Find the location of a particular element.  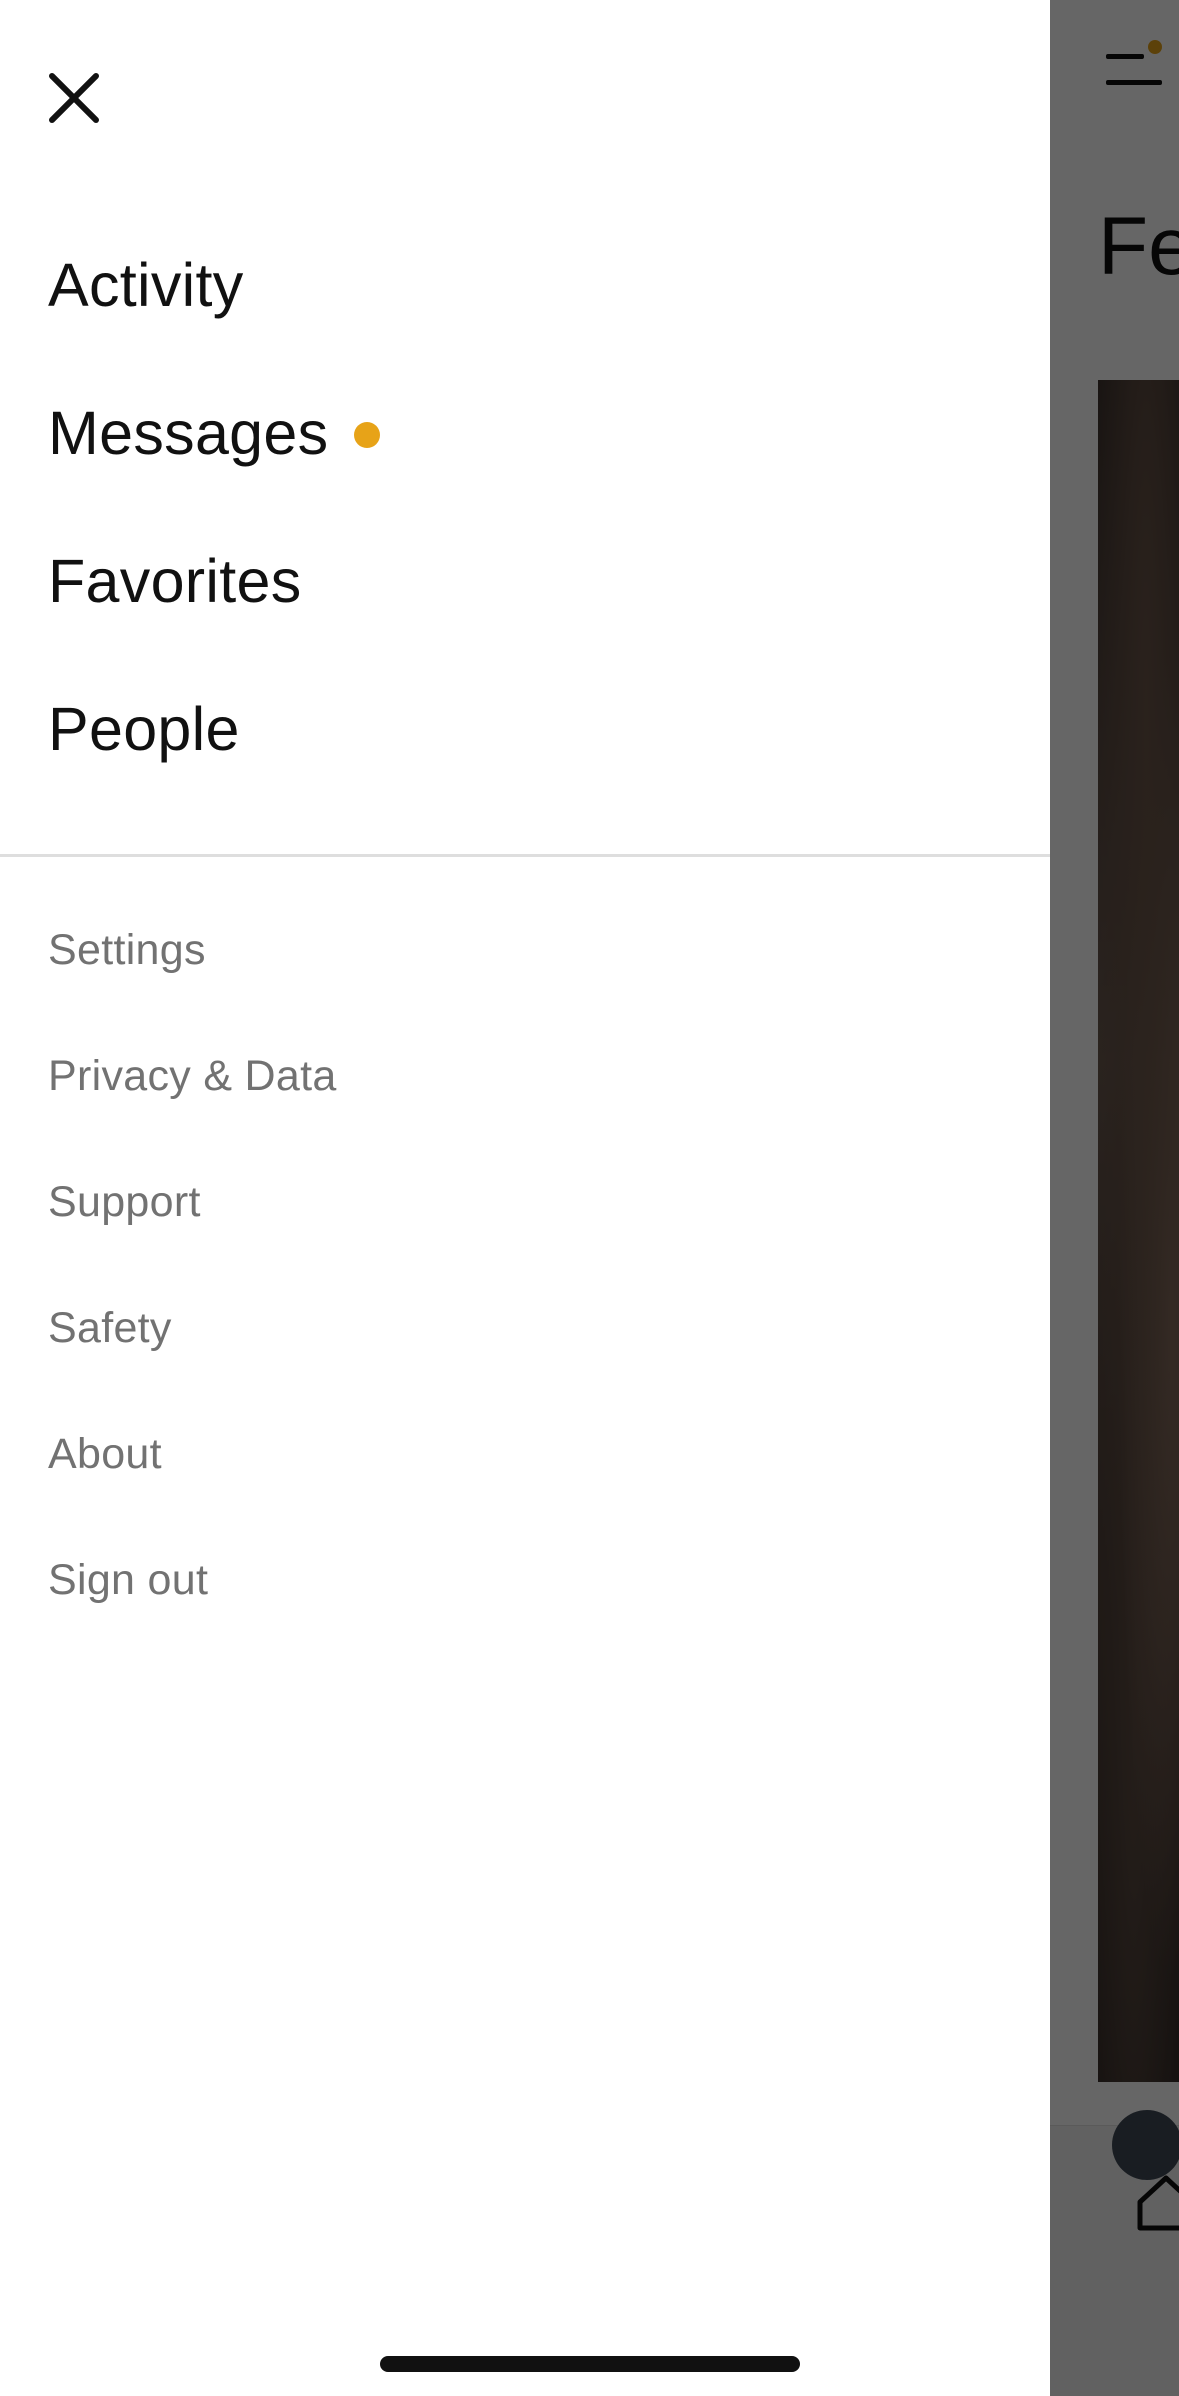

nav-item-activity: Activity is located at coordinates (146, 285).